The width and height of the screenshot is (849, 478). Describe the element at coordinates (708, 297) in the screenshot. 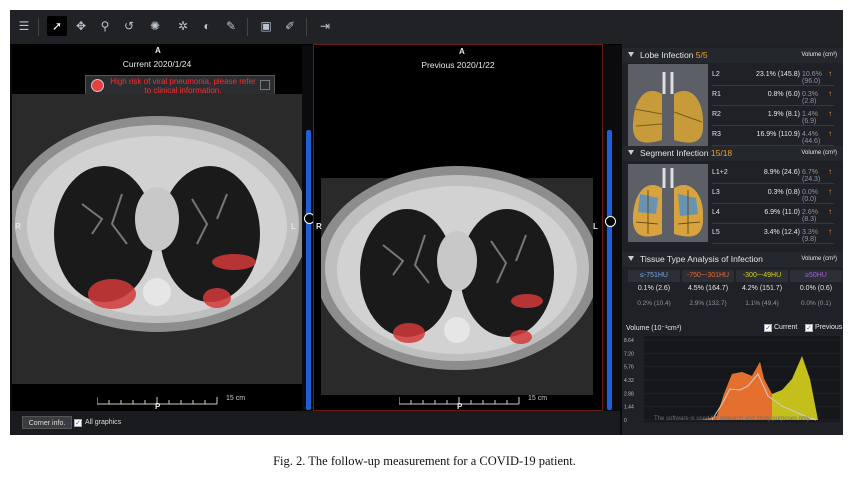

I see `tissue-column: -750~-301HU 4.5% (164.7) 2.9% (132.7)` at that location.